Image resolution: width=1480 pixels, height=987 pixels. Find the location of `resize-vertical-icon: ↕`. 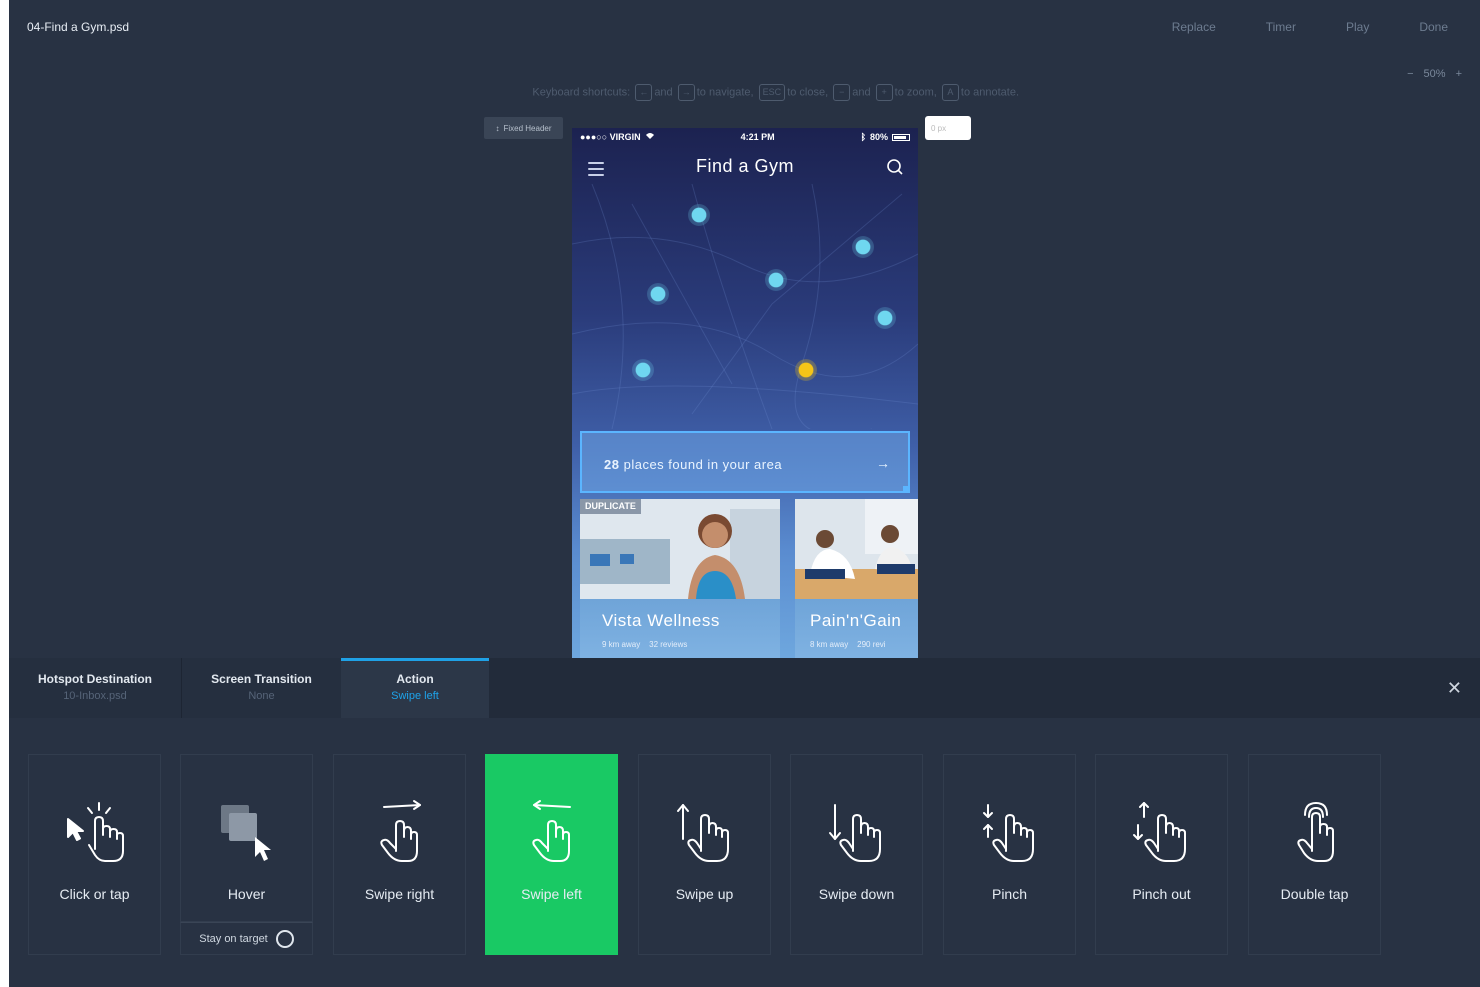

resize-vertical-icon: ↕ is located at coordinates (497, 128).